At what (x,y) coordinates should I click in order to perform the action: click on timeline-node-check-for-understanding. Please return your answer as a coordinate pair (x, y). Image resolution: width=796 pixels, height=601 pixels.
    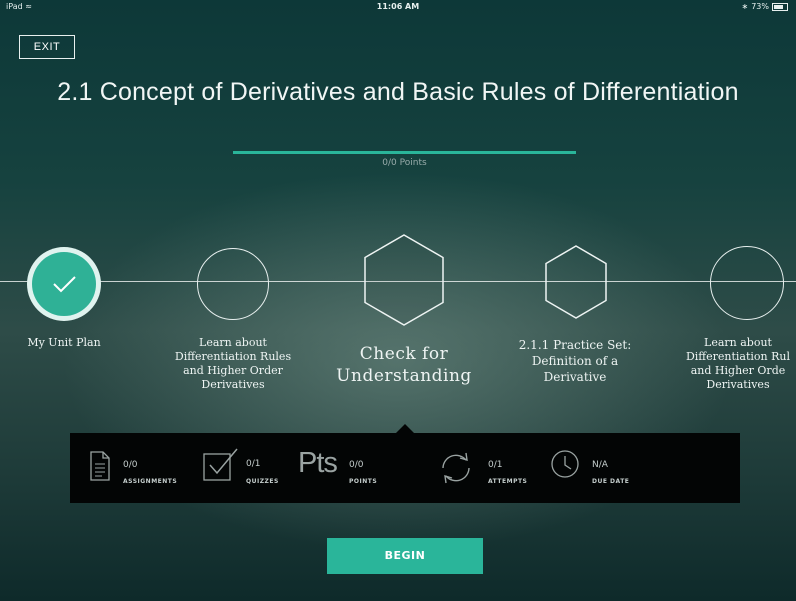
    Looking at the image, I should click on (404, 280).